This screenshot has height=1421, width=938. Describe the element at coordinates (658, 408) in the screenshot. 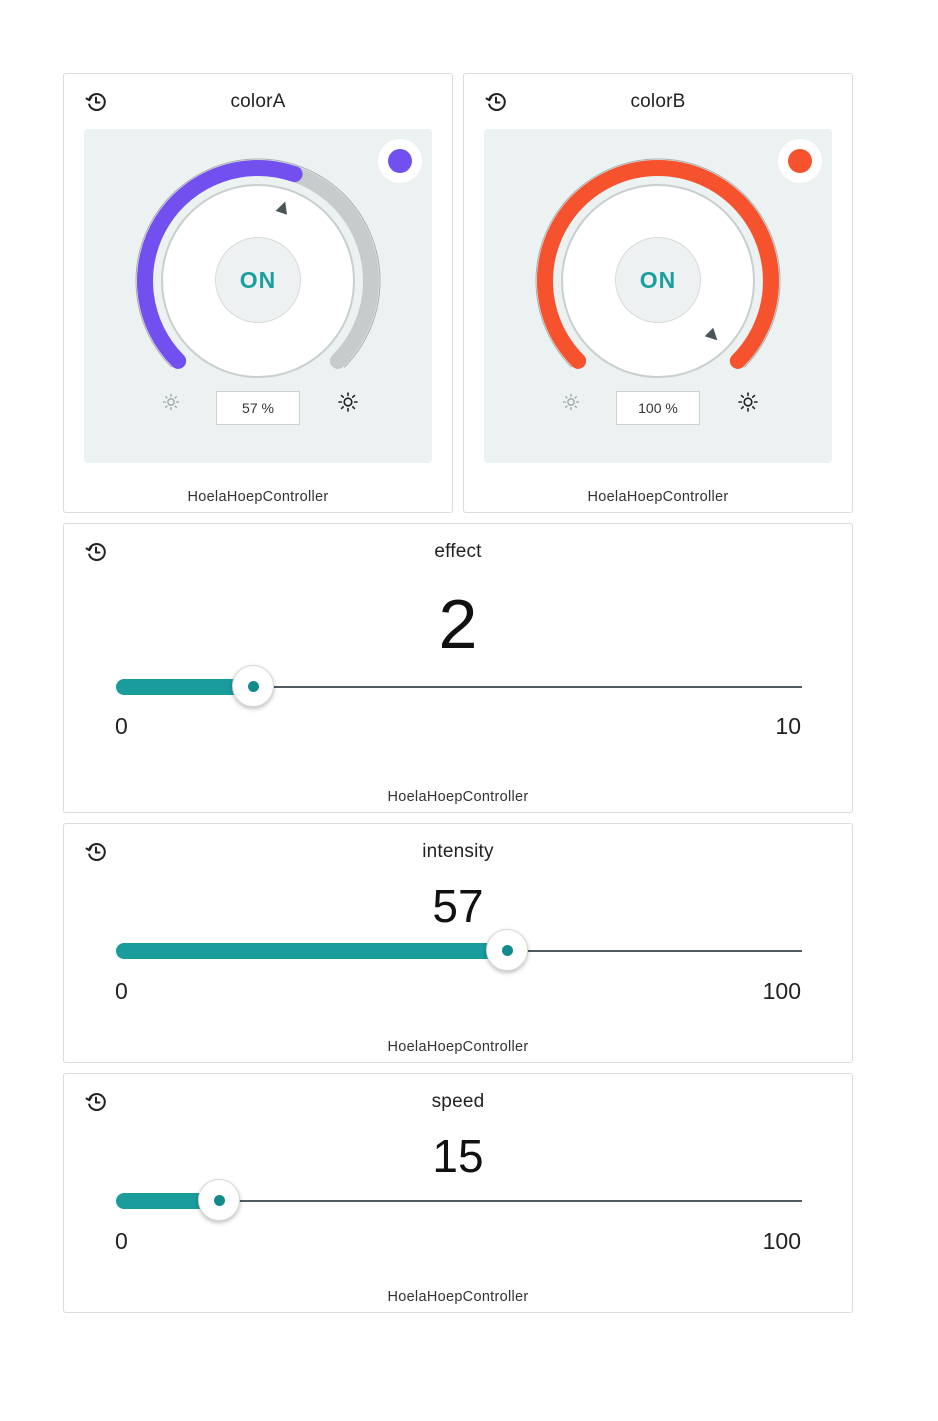

I see `brightness-readout: 100 %` at that location.